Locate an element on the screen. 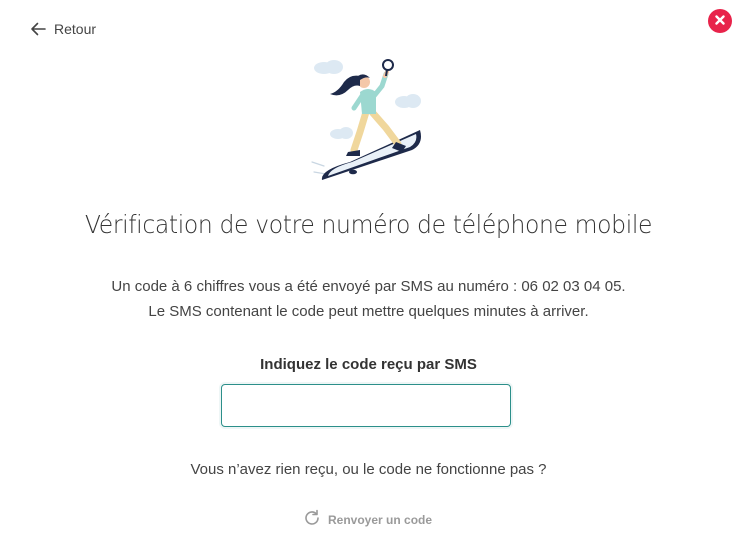 This screenshot has width=737, height=554. close-icon is located at coordinates (720, 21).